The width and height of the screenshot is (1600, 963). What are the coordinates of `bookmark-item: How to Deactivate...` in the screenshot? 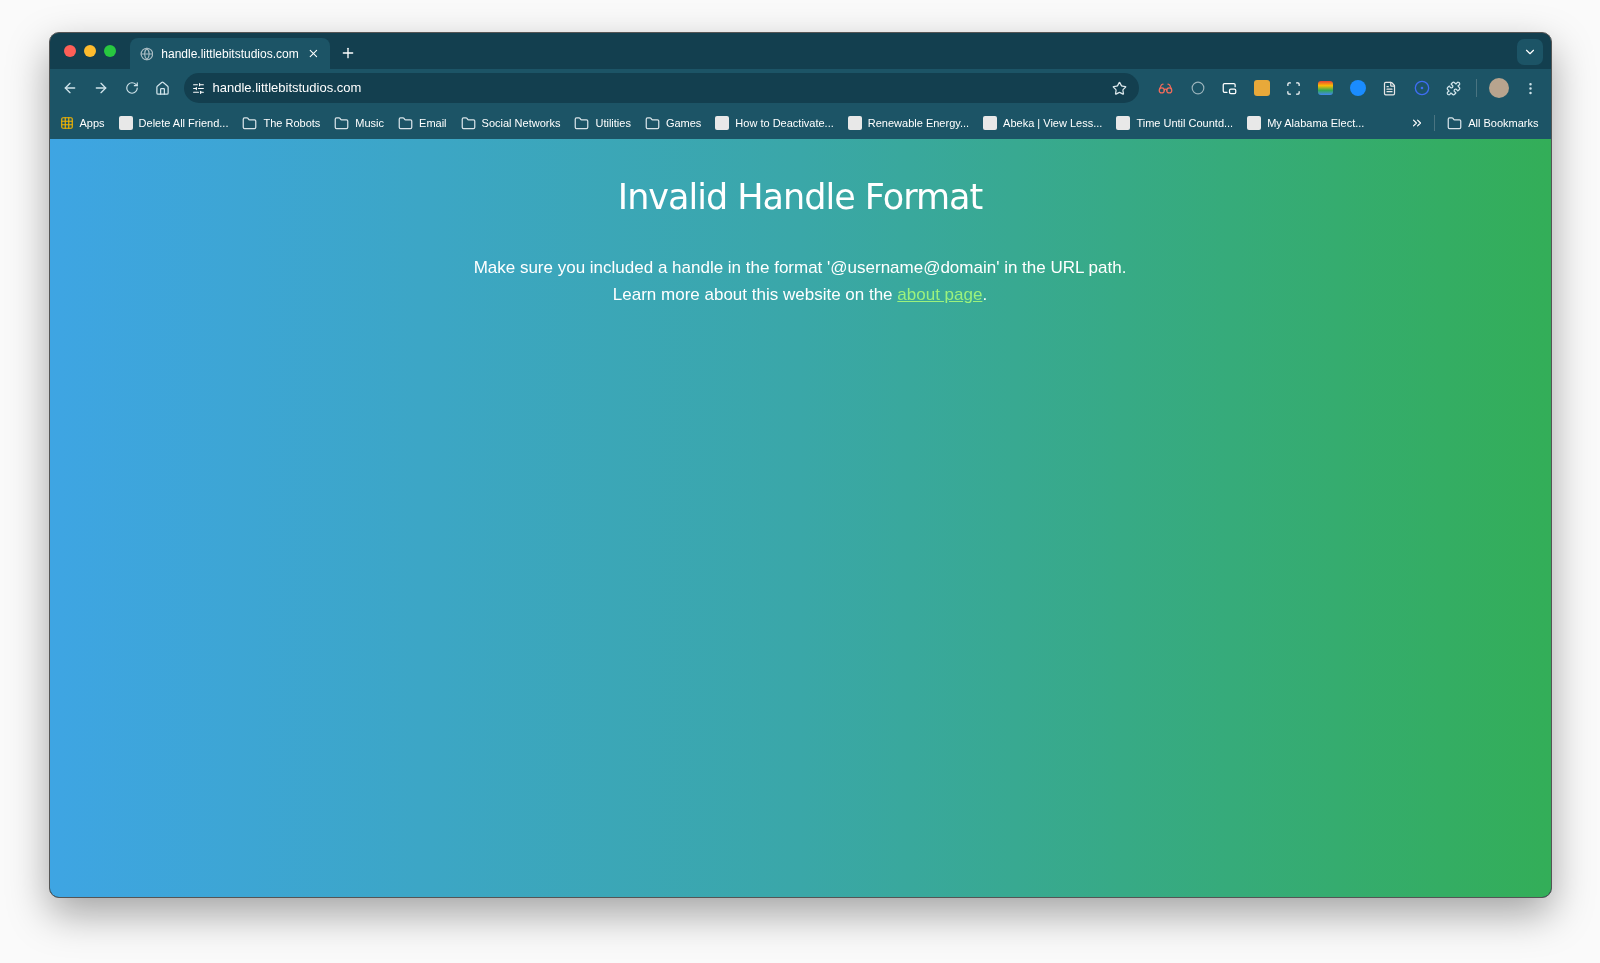 It's located at (774, 123).